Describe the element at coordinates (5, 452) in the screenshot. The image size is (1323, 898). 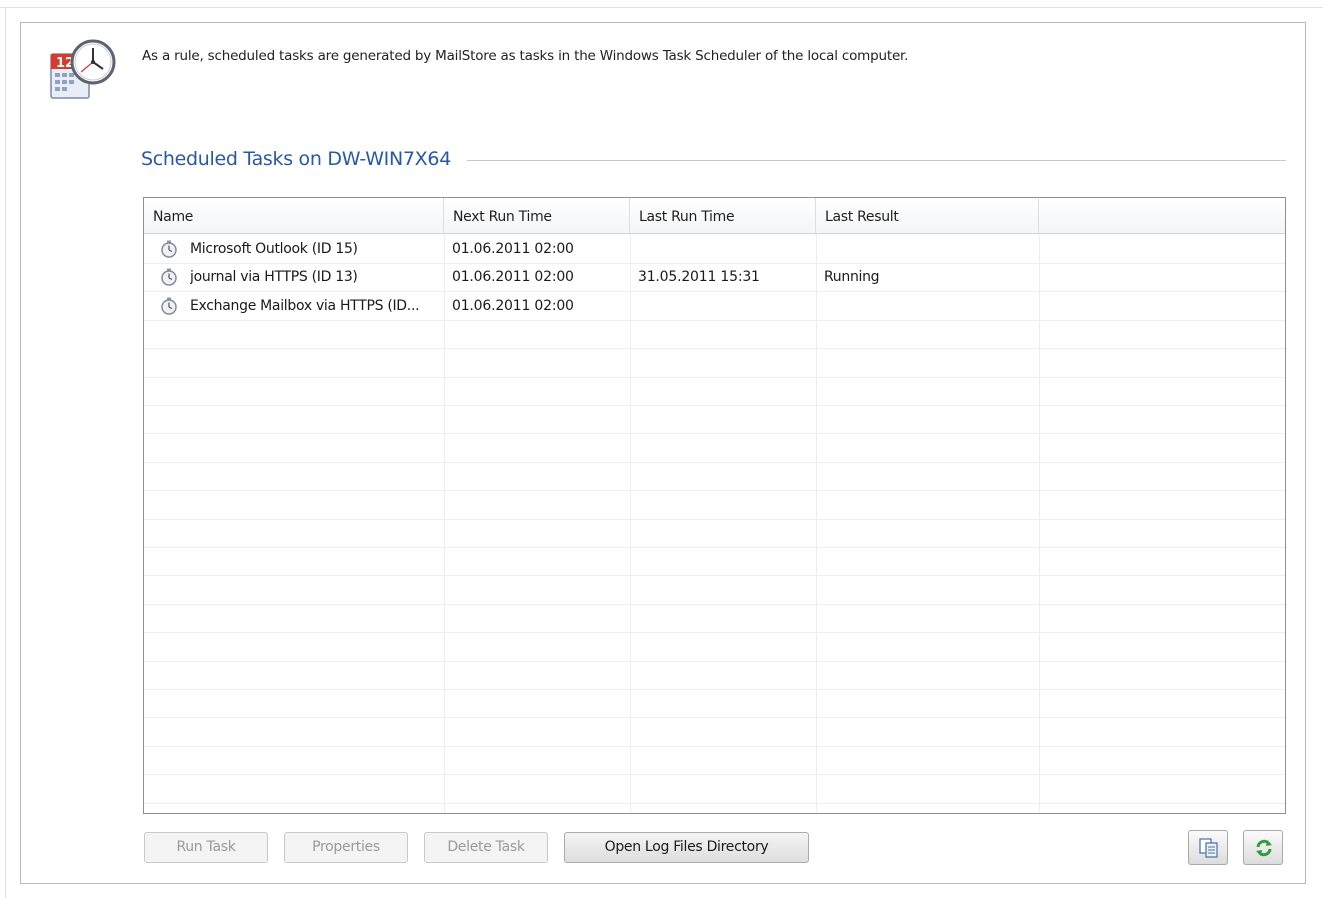
I see `left-rule` at that location.